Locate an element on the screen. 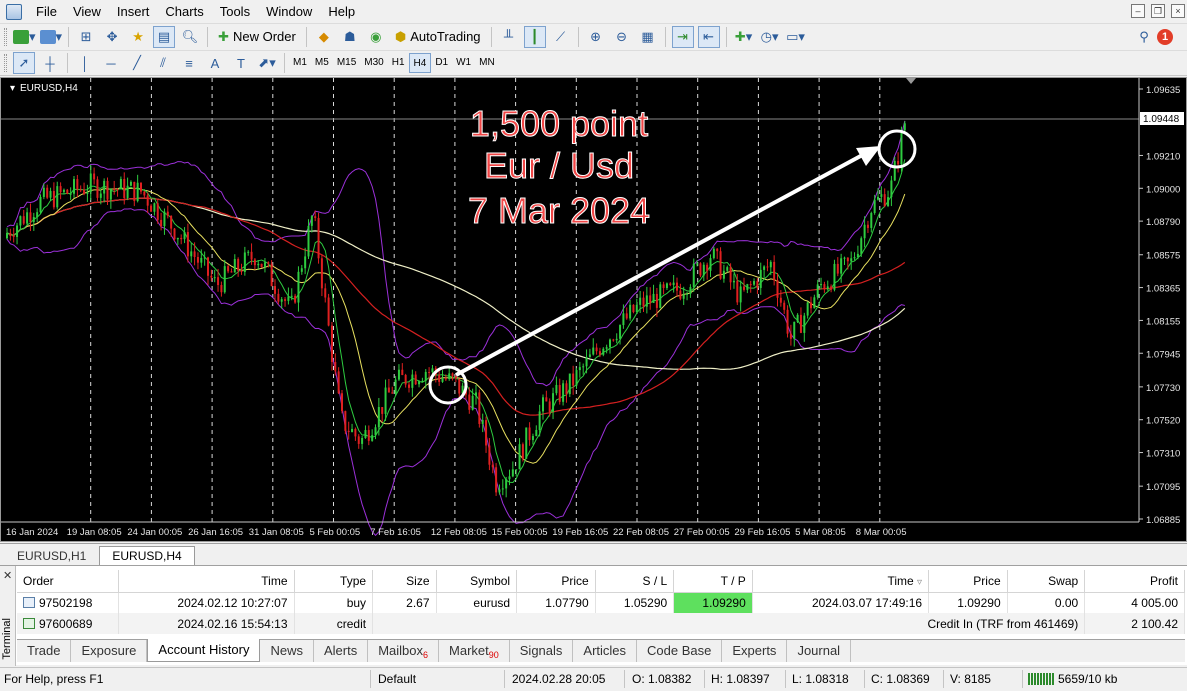  candlestick-chart-button: ┃ is located at coordinates (534, 36).